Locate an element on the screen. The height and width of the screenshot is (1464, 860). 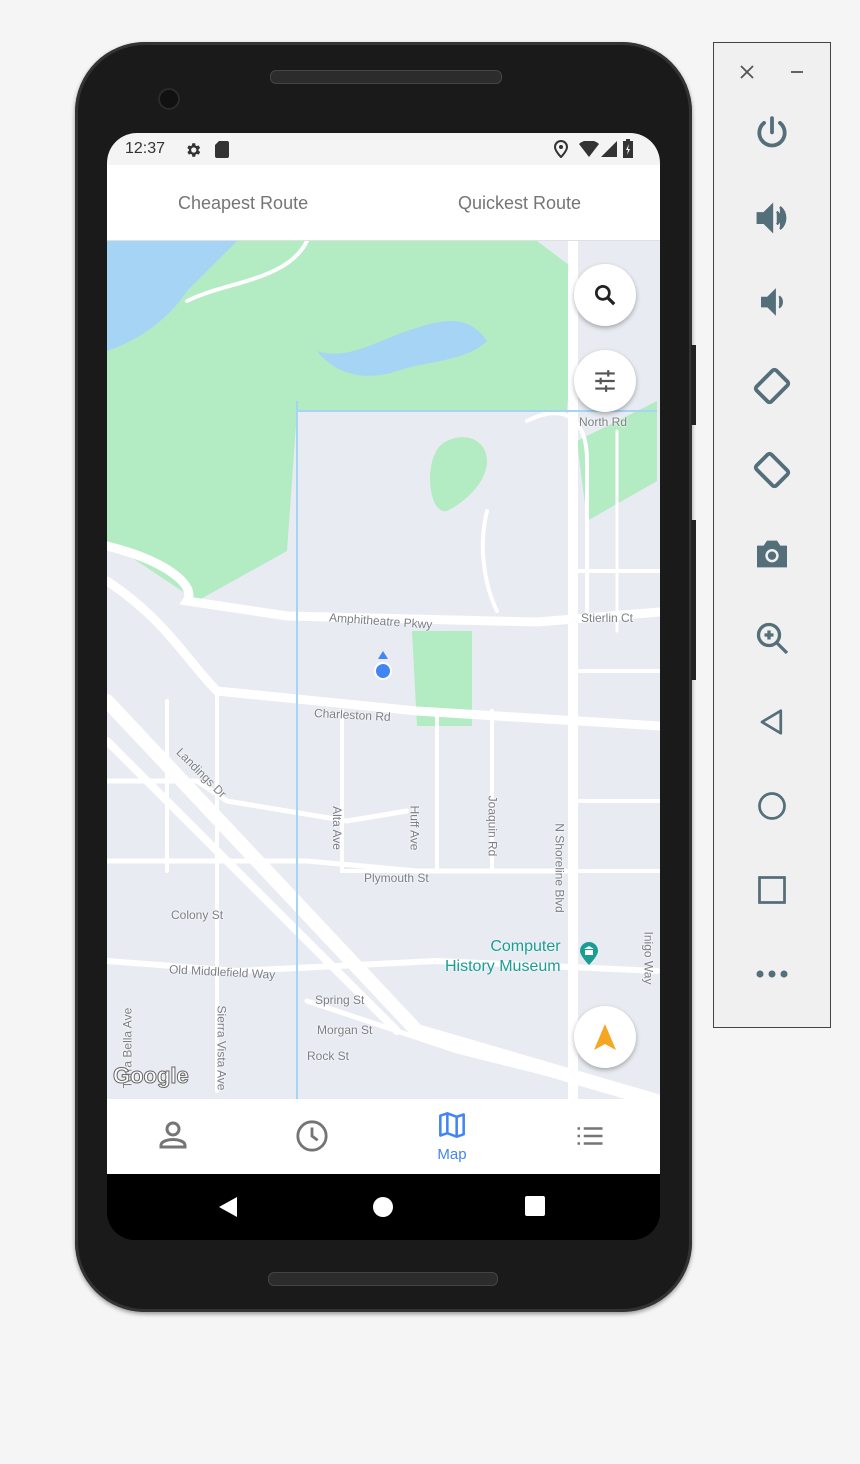
bottom-navigation: Map is located at coordinates (383, 1136).